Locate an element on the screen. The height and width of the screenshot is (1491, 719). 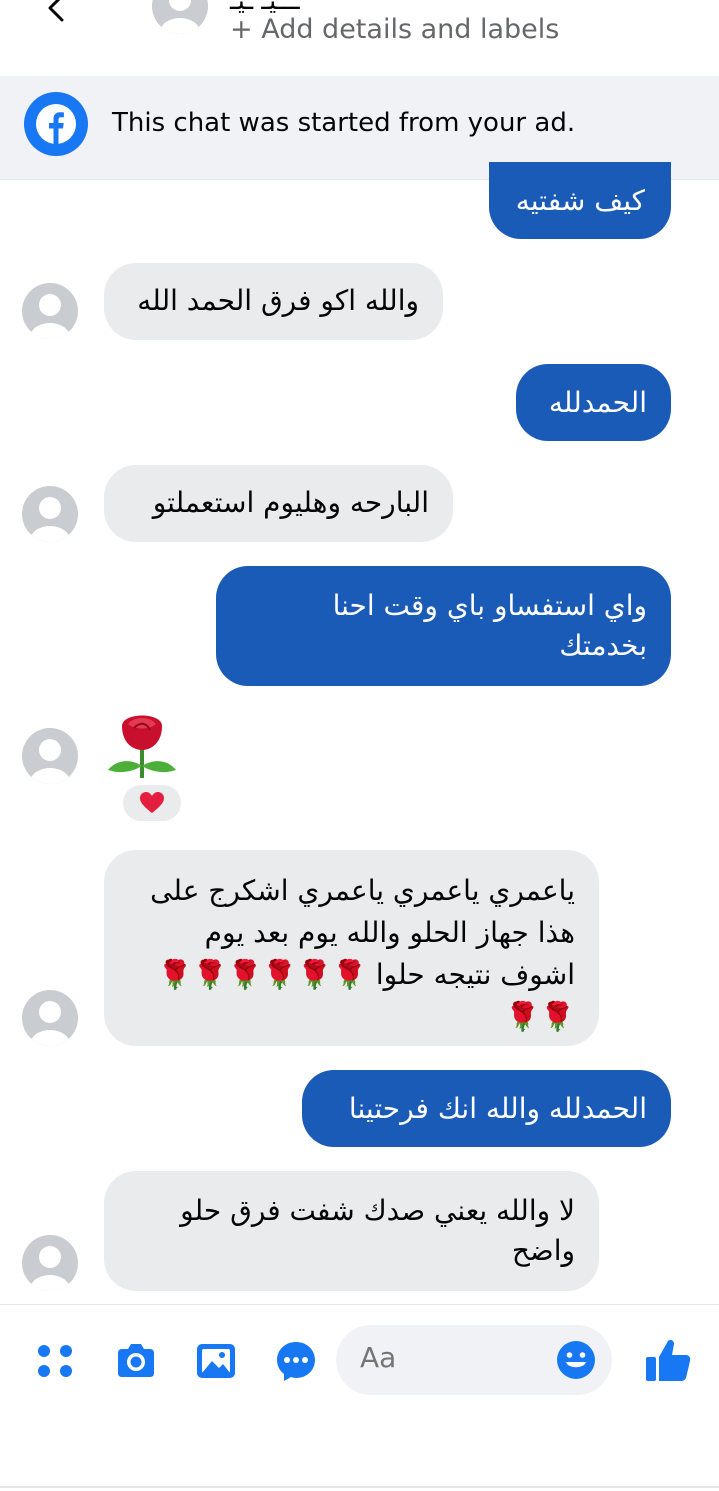
camera-icon is located at coordinates (136, 1360).